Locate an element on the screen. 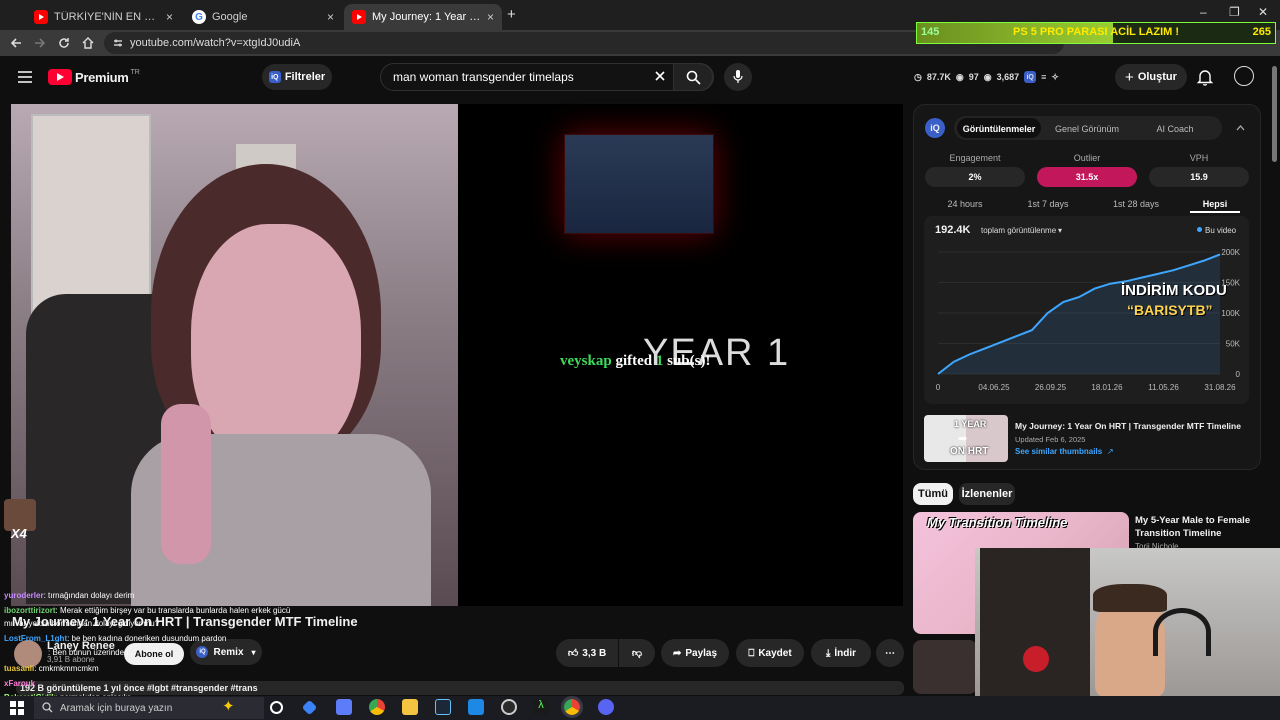  account-avatar is located at coordinates (1244, 76).